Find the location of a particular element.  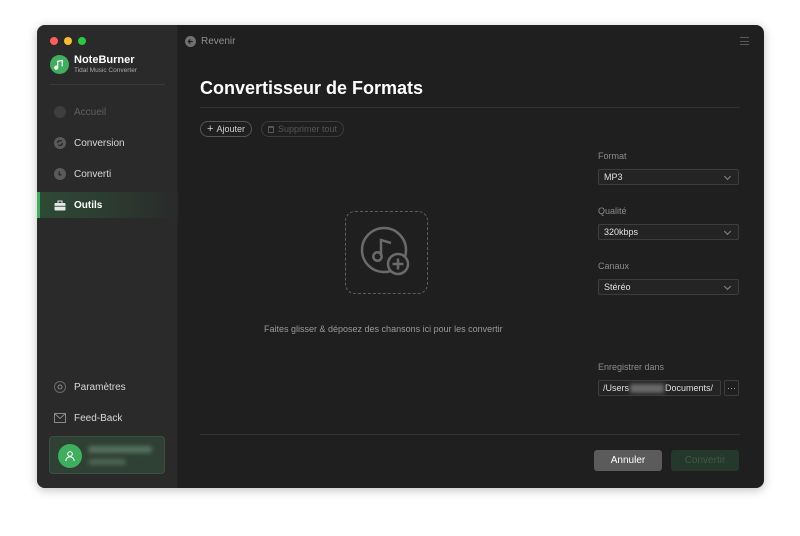

channels-label: Canaux is located at coordinates (614, 266).